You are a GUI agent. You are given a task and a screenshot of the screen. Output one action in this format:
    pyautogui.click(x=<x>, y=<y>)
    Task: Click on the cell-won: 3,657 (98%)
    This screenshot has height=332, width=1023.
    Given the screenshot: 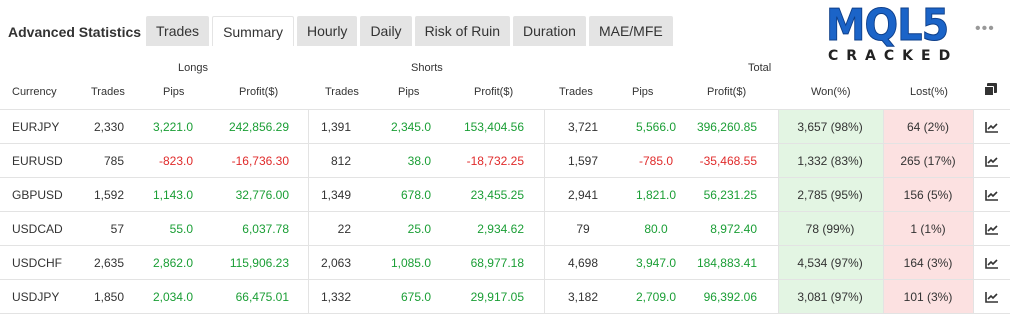 What is the action you would take?
    pyautogui.click(x=830, y=127)
    